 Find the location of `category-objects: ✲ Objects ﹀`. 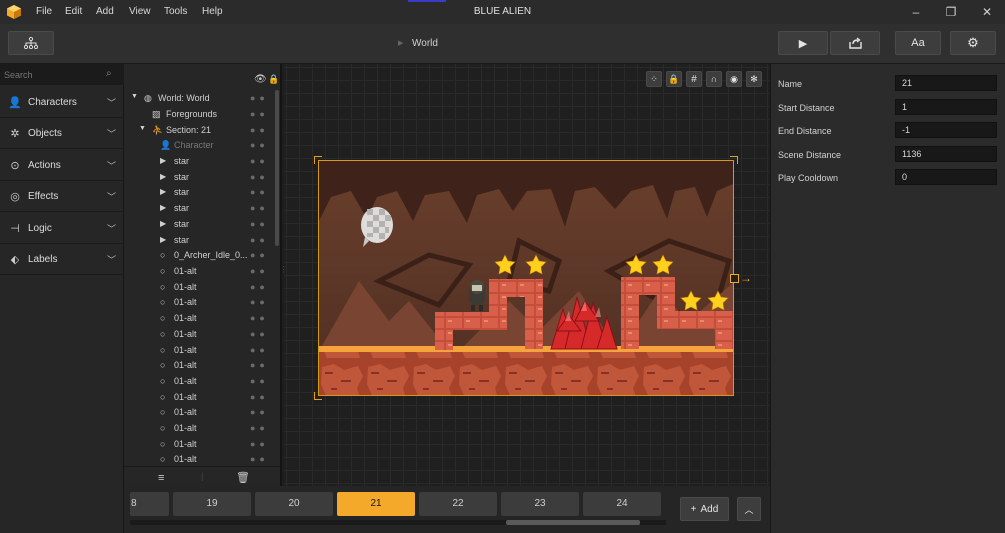

category-objects: ✲ Objects ﹀ is located at coordinates (62, 134).